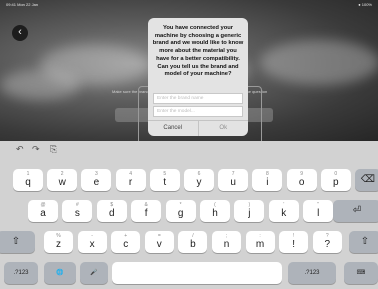  I want to click on key-c: + c, so click(126, 242).